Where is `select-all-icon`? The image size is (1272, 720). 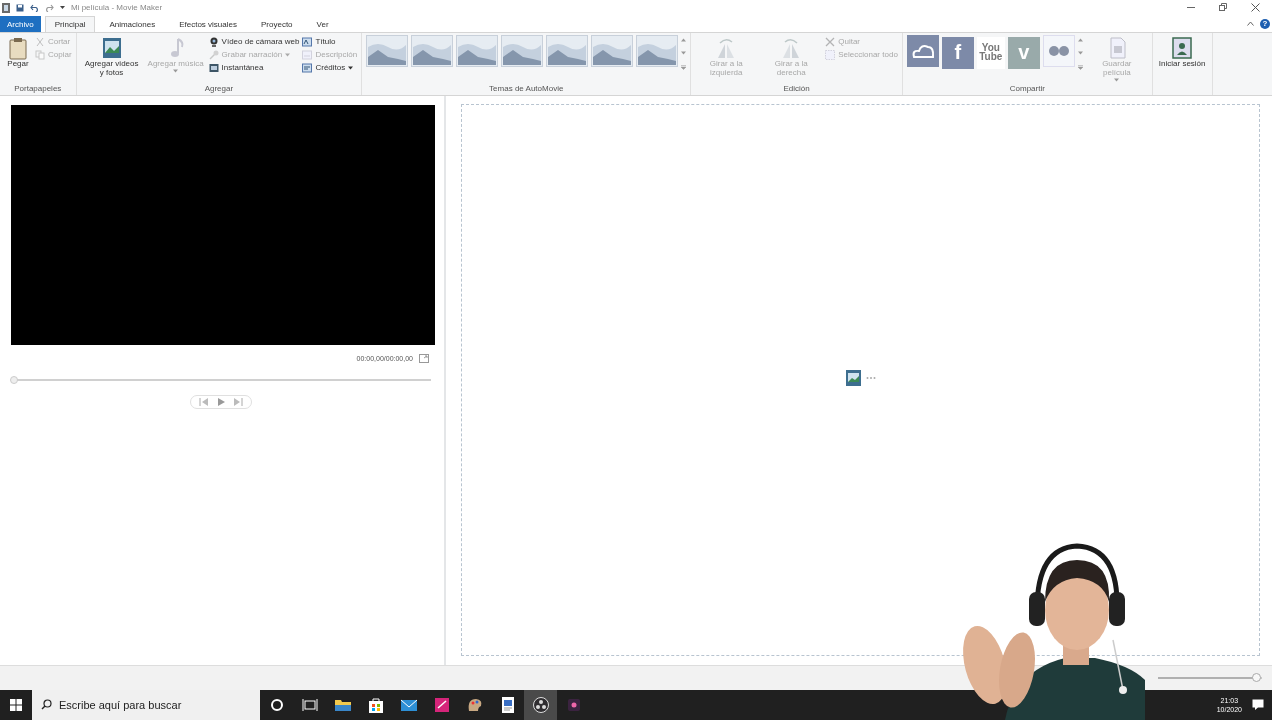
select-all-icon is located at coordinates (830, 54).